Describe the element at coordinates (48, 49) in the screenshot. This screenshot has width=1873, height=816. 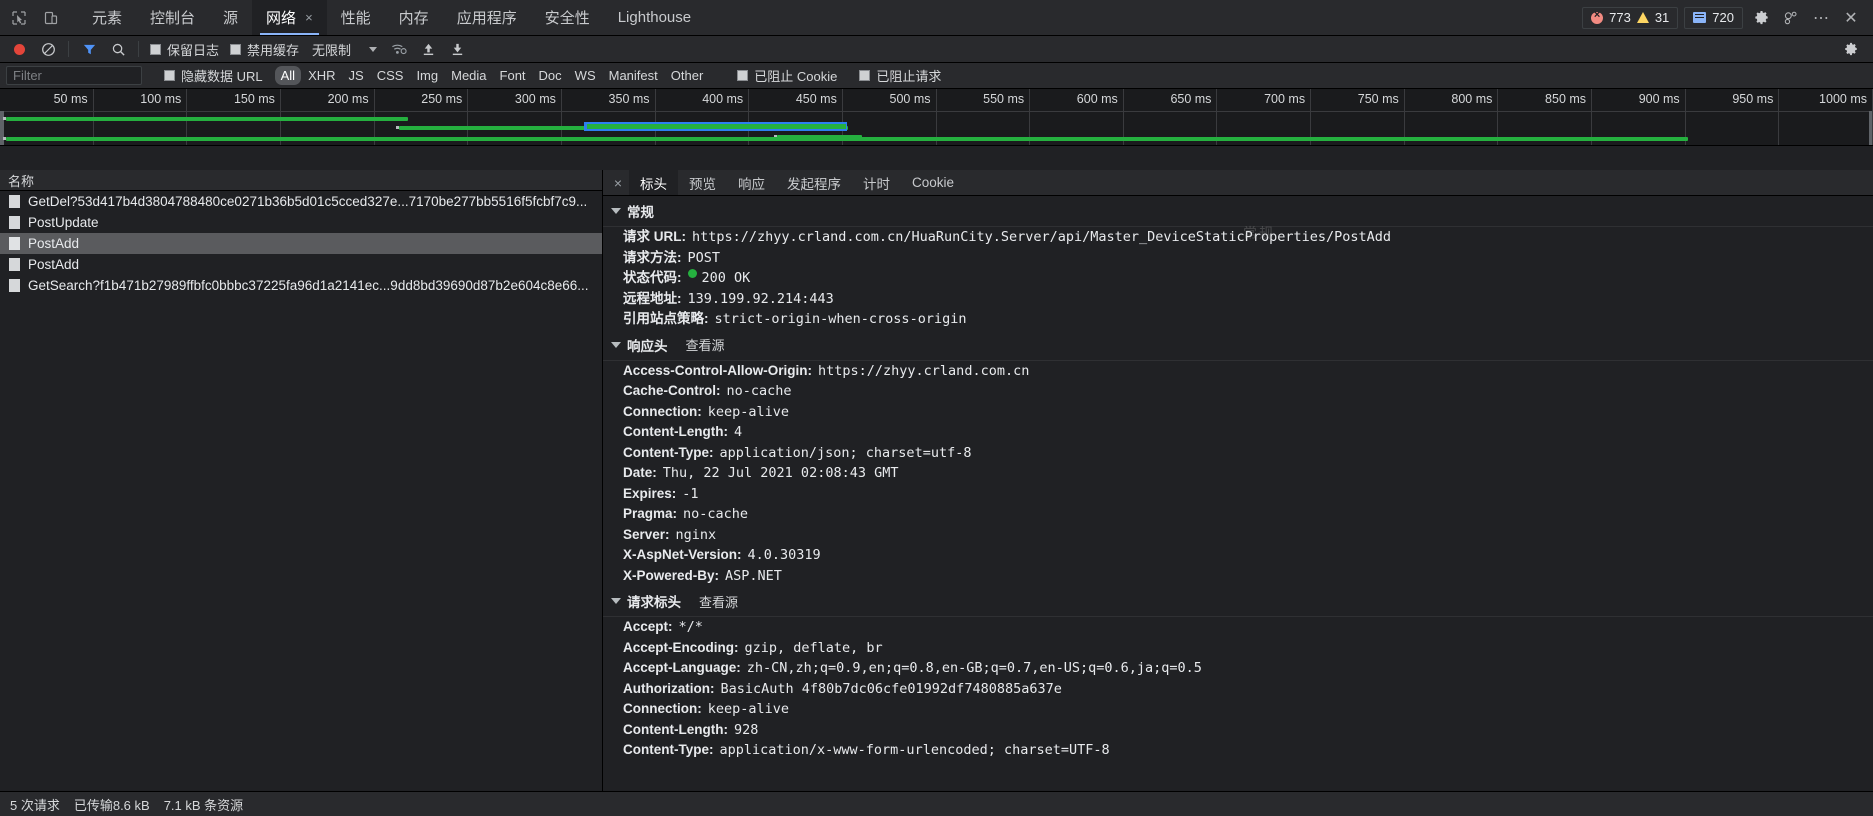
I see `clear-button` at that location.